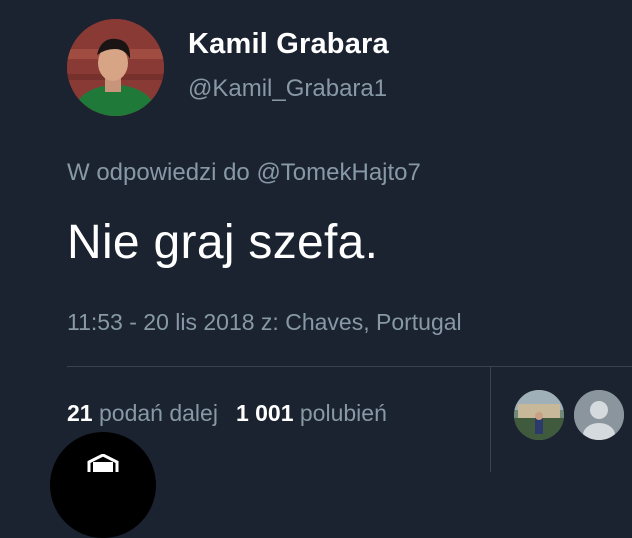  Describe the element at coordinates (158, 172) in the screenshot. I see `reply-prefix: W odpowiedzi do` at that location.